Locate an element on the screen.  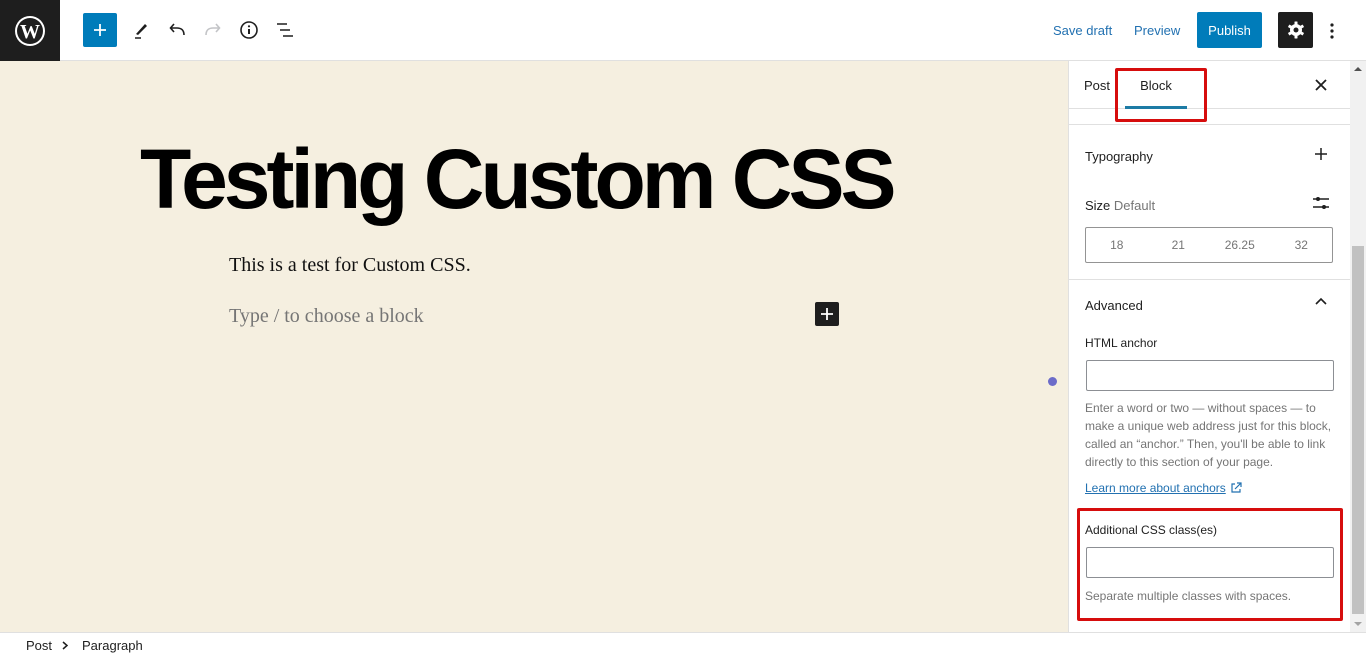
svg-text: W is located at coordinates (30, 32).